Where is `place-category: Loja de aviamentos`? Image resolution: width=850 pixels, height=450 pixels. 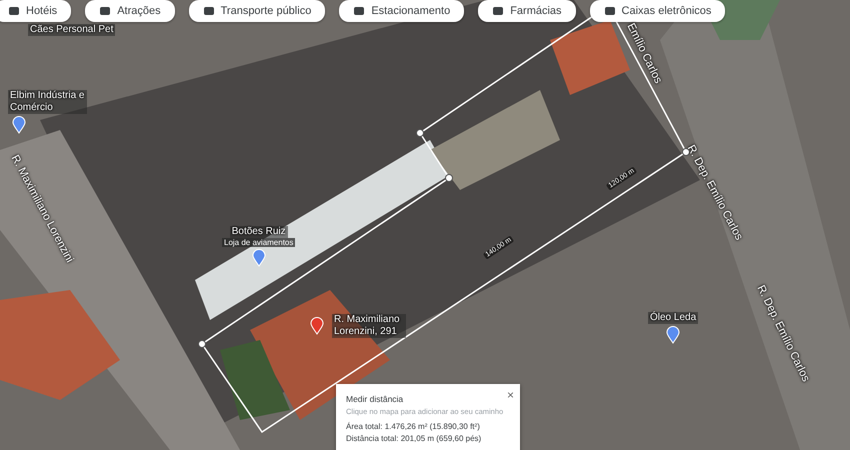 place-category: Loja de aviamentos is located at coordinates (259, 242).